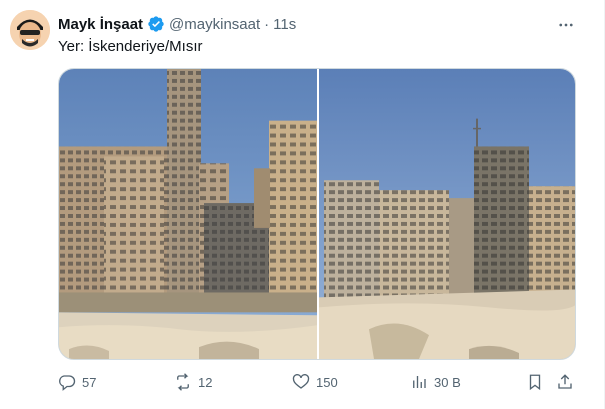 The height and width of the screenshot is (409, 605). What do you see at coordinates (130, 46) in the screenshot?
I see `tweet-text: Yer: İskenderiye/Mısır` at bounding box center [130, 46].